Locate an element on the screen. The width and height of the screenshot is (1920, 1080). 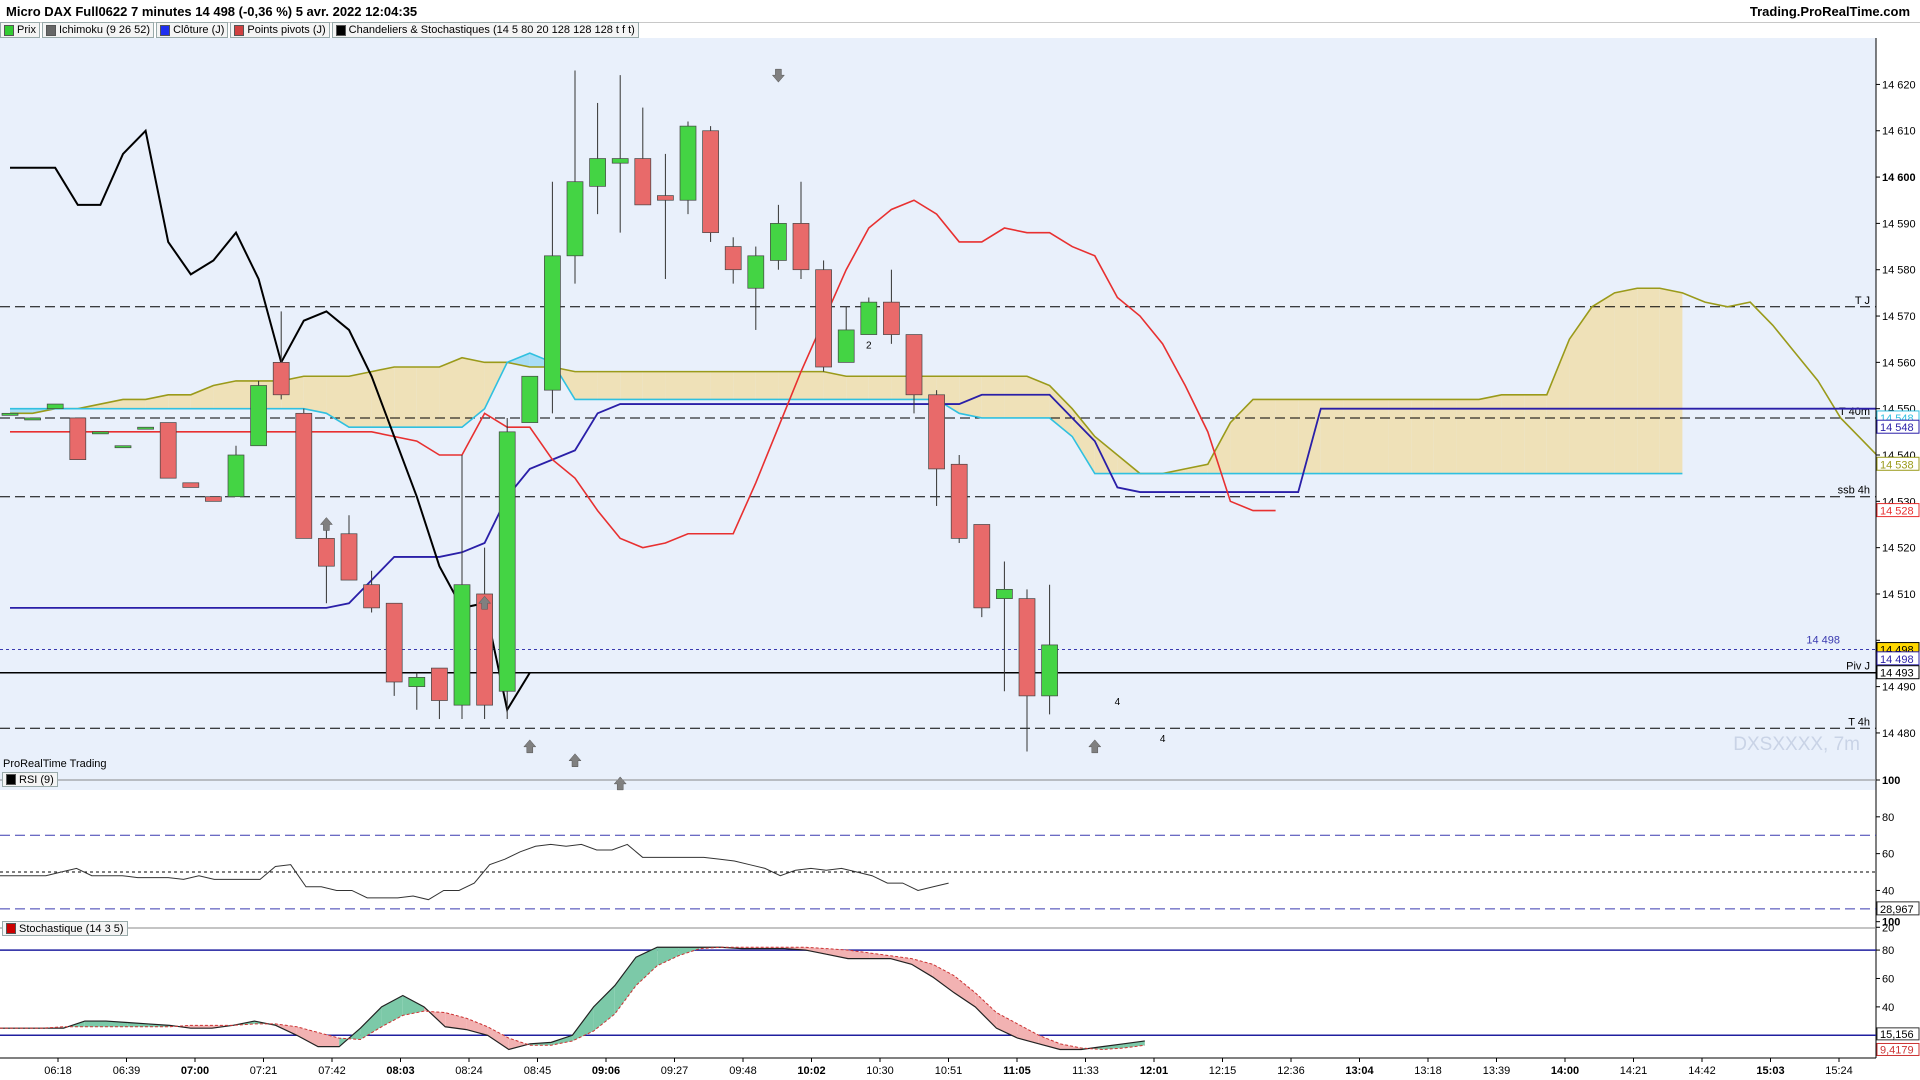
stoch-title: Stochastique (14 3 5) is located at coordinates (71, 928).